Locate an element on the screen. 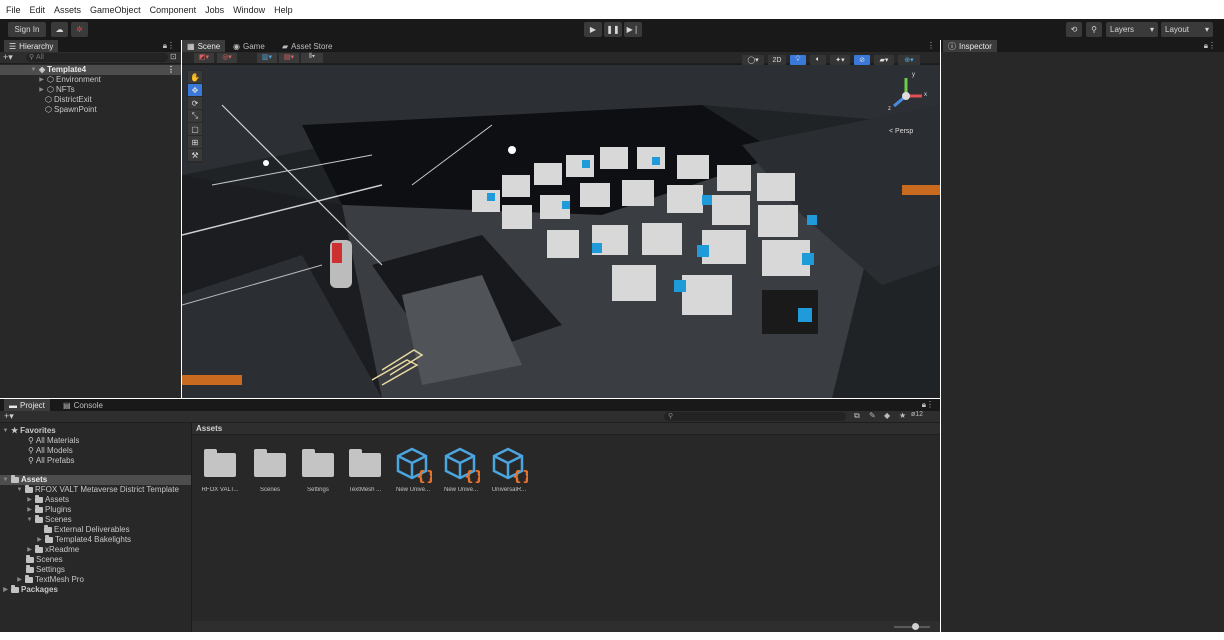 Image resolution: width=1224 pixels, height=640 pixels. favorite-all-materials: ⚲ All Materials is located at coordinates (53, 441).